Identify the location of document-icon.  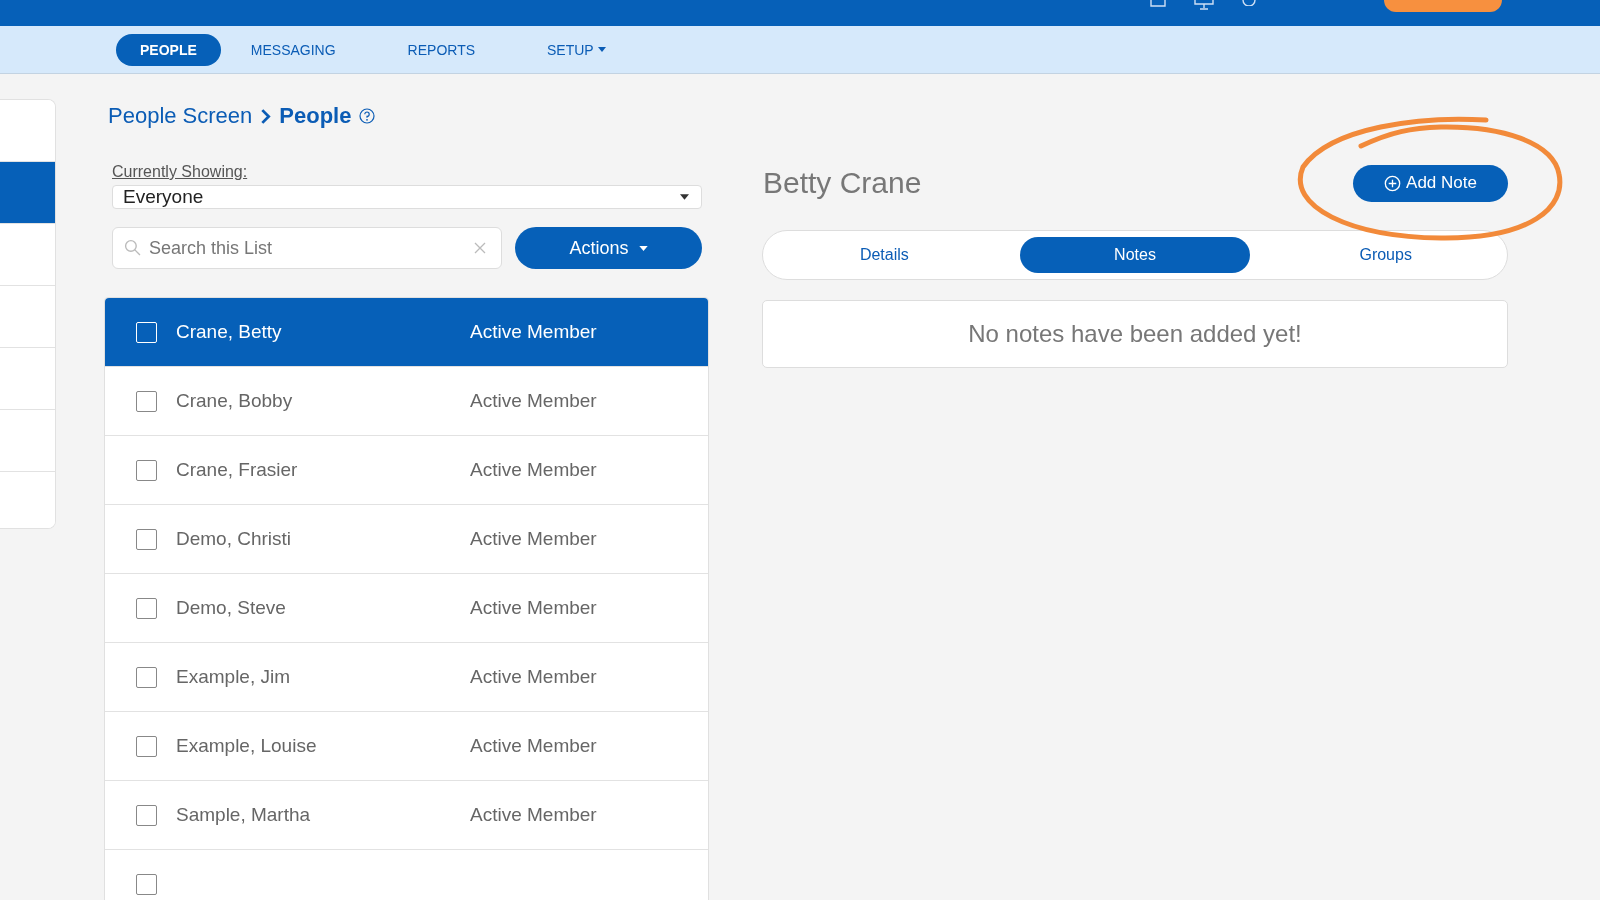
(1158, 4).